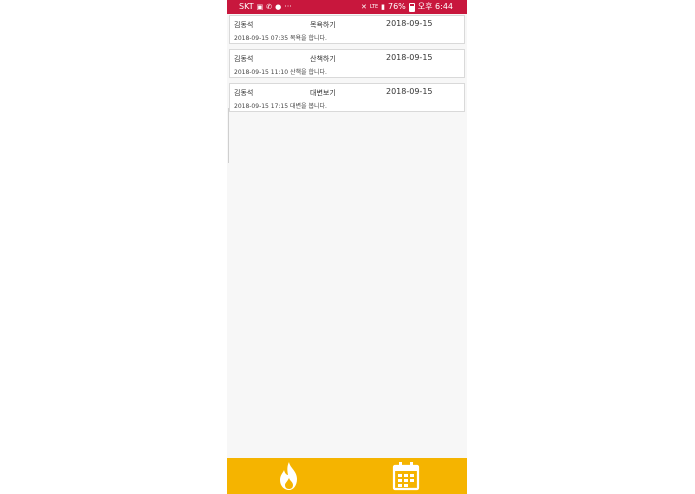 Image resolution: width=695 pixels, height=494 pixels. Describe the element at coordinates (396, 6) in the screenshot. I see `battery-percent: 76%` at that location.